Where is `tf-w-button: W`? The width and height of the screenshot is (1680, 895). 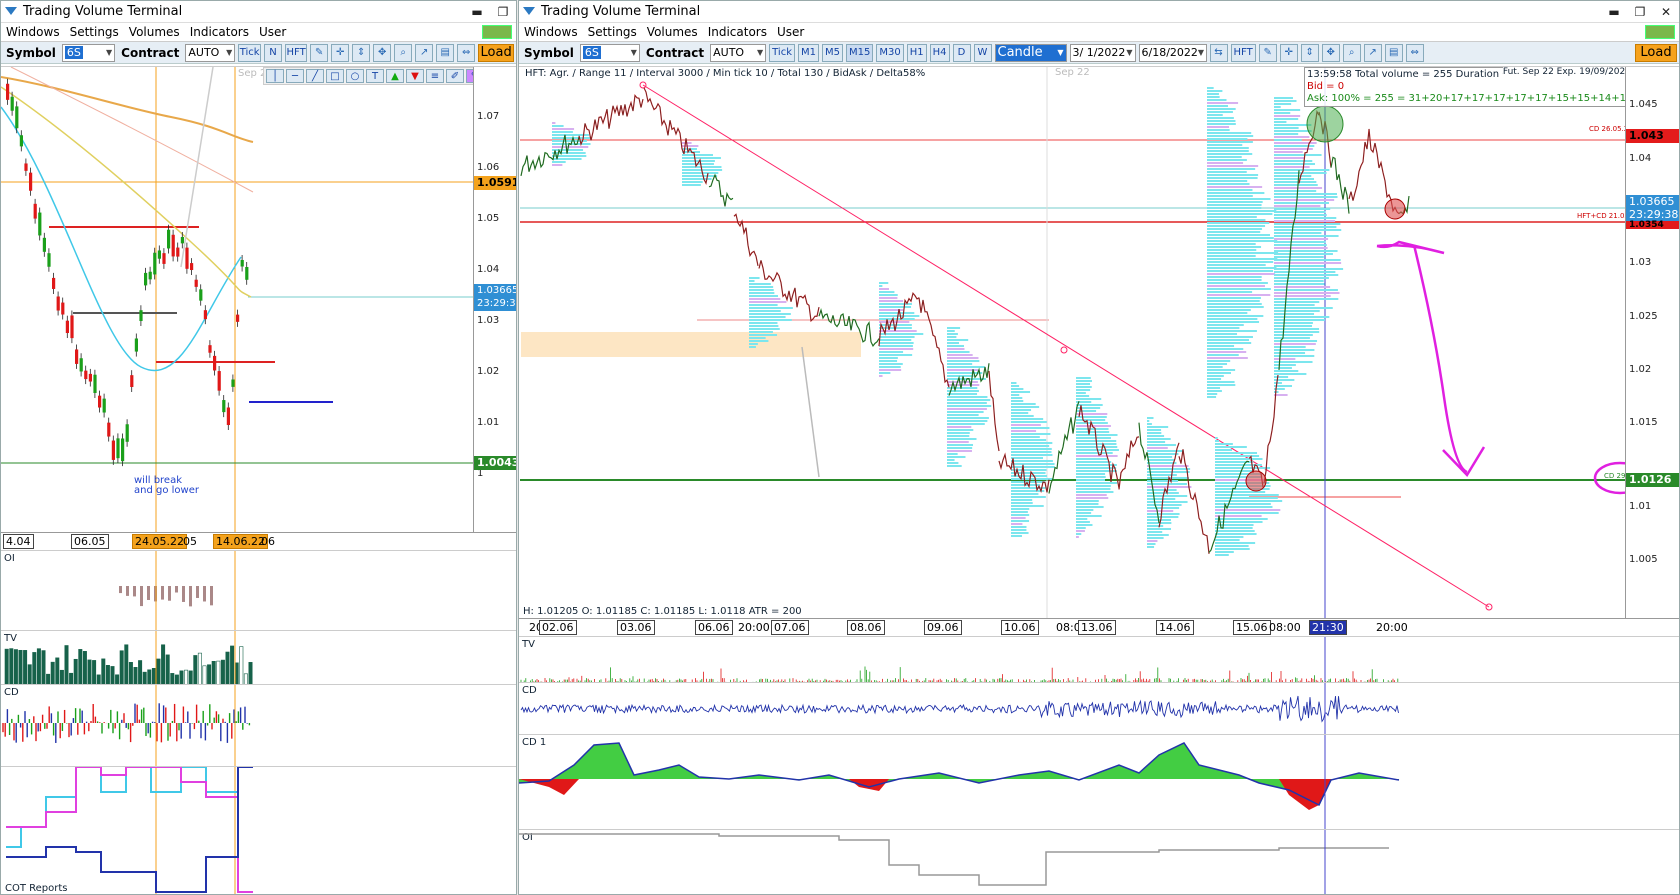 tf-w-button: W is located at coordinates (982, 52).